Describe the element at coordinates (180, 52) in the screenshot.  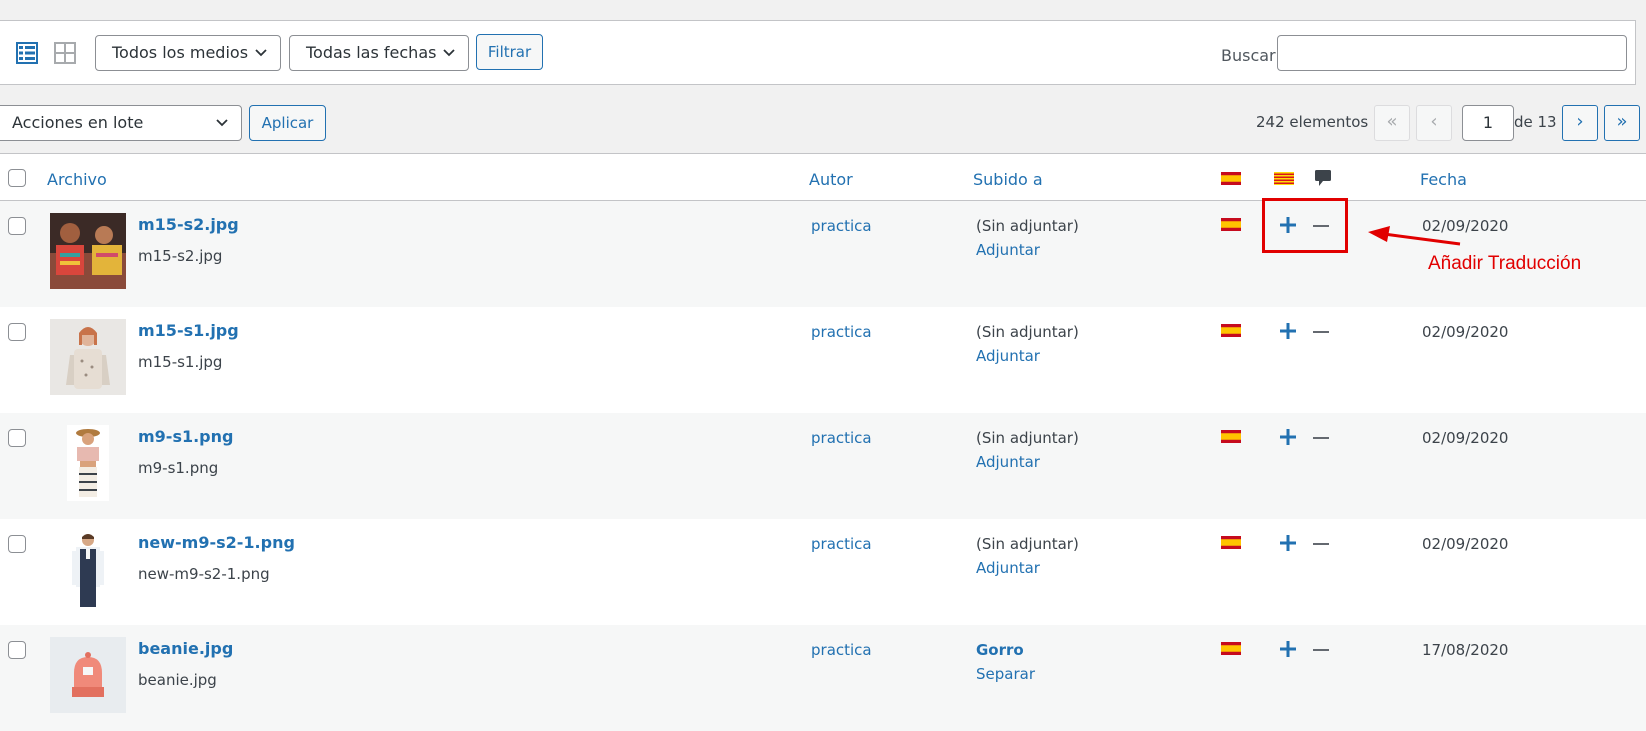
I see `media-type-select-value: Todos los medios` at that location.